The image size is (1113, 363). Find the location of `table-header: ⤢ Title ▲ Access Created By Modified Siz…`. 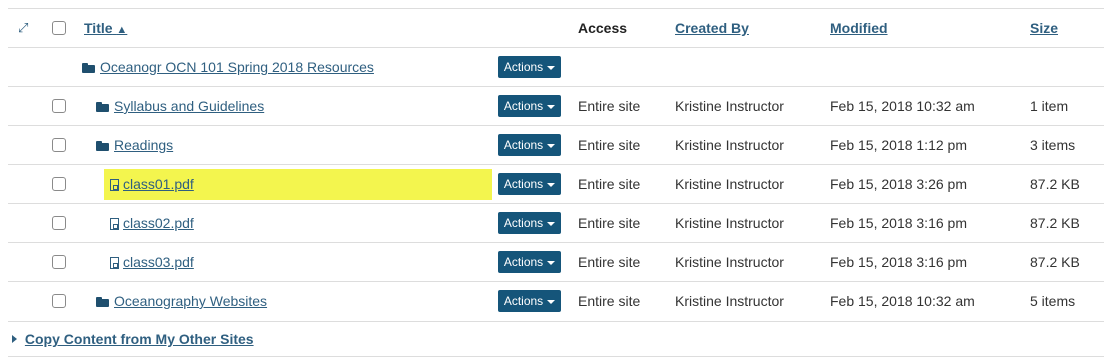

table-header: ⤢ Title ▲ Access Created By Modified Siz… is located at coordinates (556, 27).